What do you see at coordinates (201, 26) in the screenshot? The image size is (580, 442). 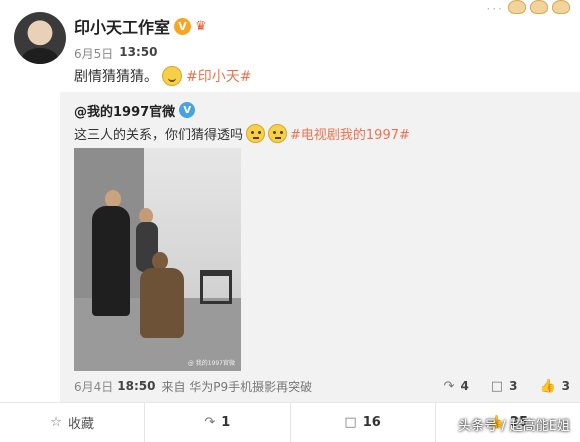 I see `vip-badge-icon: ♛` at bounding box center [201, 26].